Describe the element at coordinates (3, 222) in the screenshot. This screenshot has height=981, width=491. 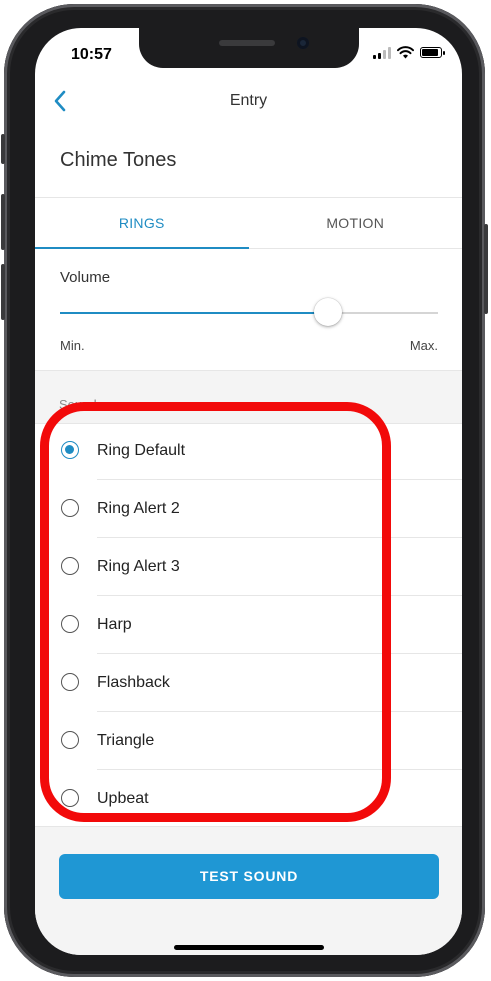
I see `volume-up-button` at that location.